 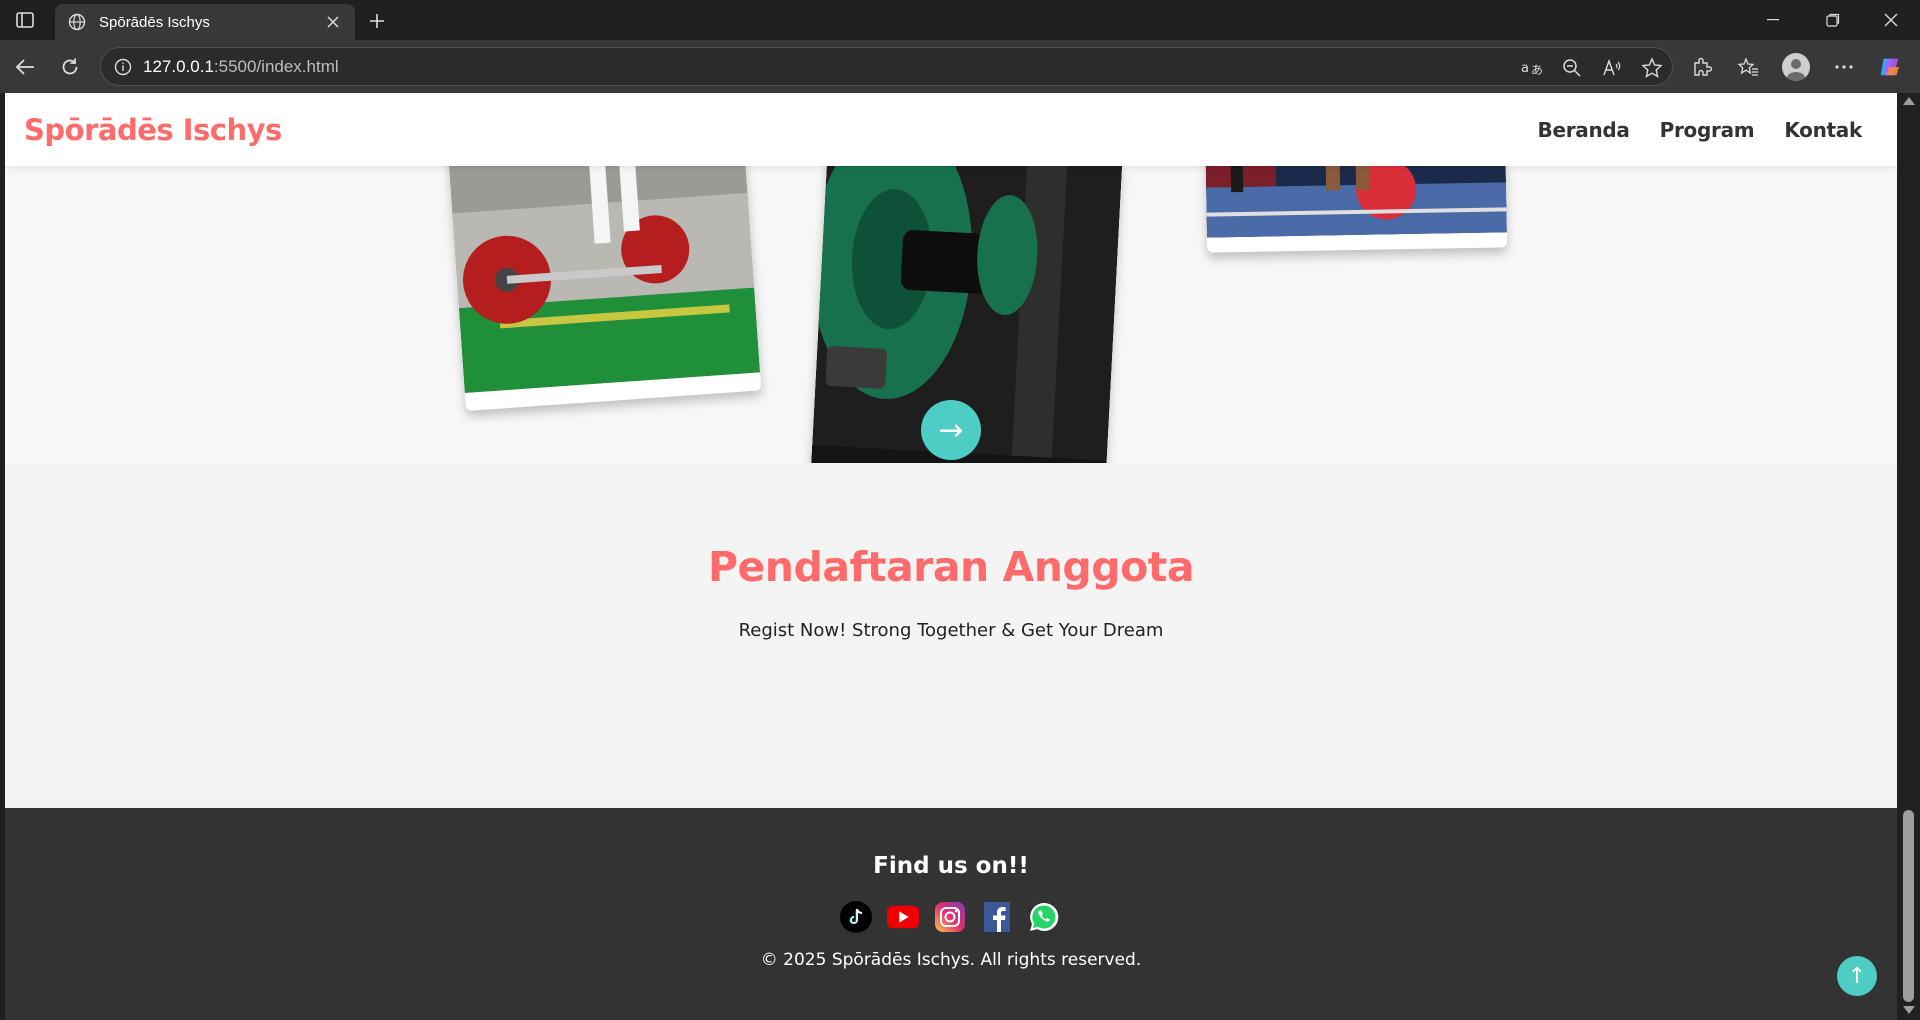 What do you see at coordinates (1748, 67) in the screenshot?
I see `favorites-icon` at bounding box center [1748, 67].